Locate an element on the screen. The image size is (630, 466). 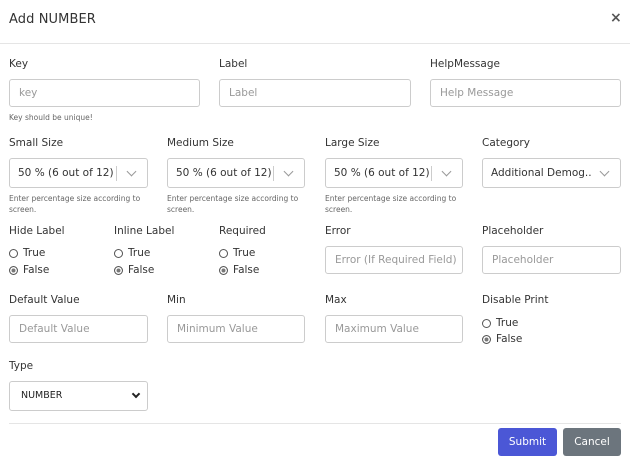
required-false-option: False is located at coordinates (239, 270).